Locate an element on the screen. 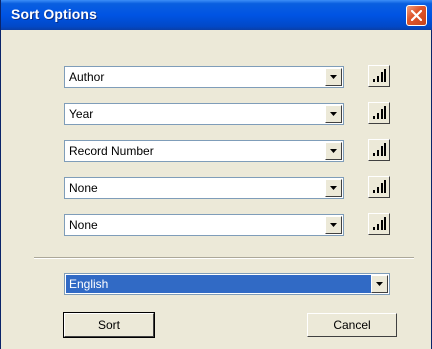 This screenshot has width=432, height=349. sort-field-3-select: Record Number is located at coordinates (204, 151).